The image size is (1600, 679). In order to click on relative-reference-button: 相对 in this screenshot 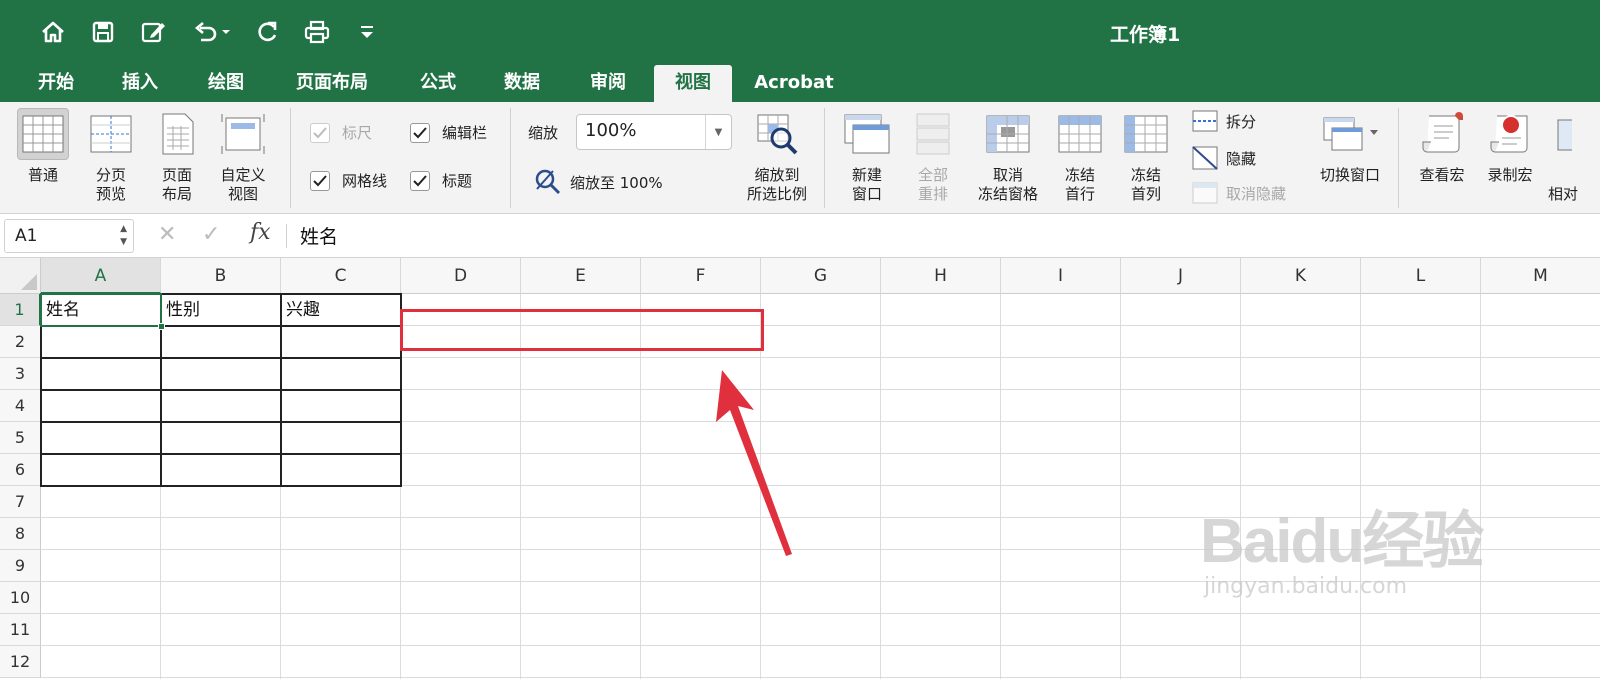, I will do `click(1574, 156)`.